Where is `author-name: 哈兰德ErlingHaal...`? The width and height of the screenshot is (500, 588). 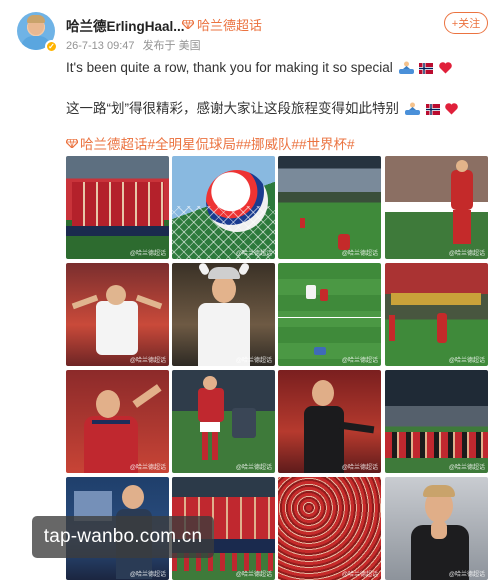 author-name: 哈兰德ErlingHaal... is located at coordinates (125, 25).